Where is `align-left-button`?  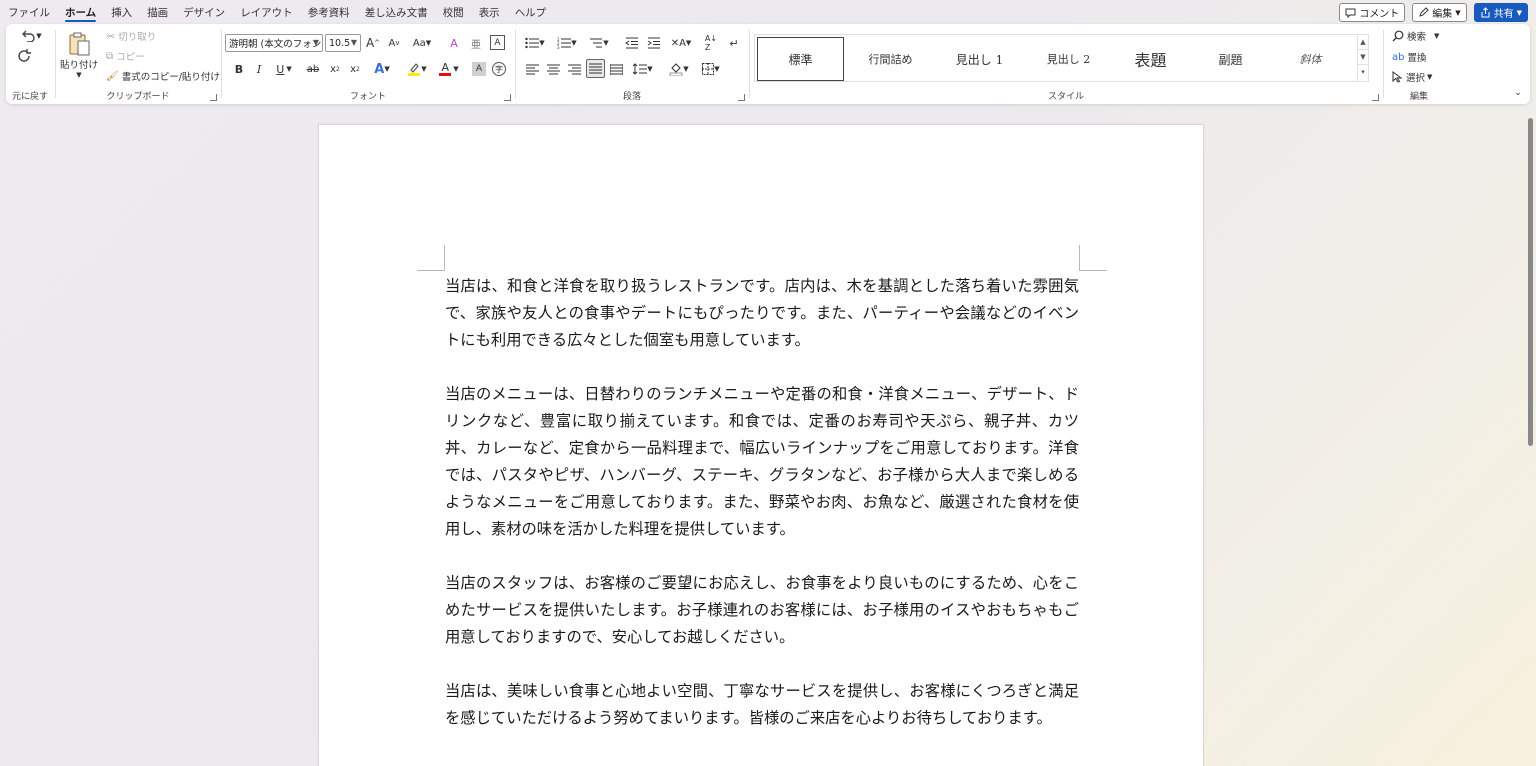 align-left-button is located at coordinates (532, 69).